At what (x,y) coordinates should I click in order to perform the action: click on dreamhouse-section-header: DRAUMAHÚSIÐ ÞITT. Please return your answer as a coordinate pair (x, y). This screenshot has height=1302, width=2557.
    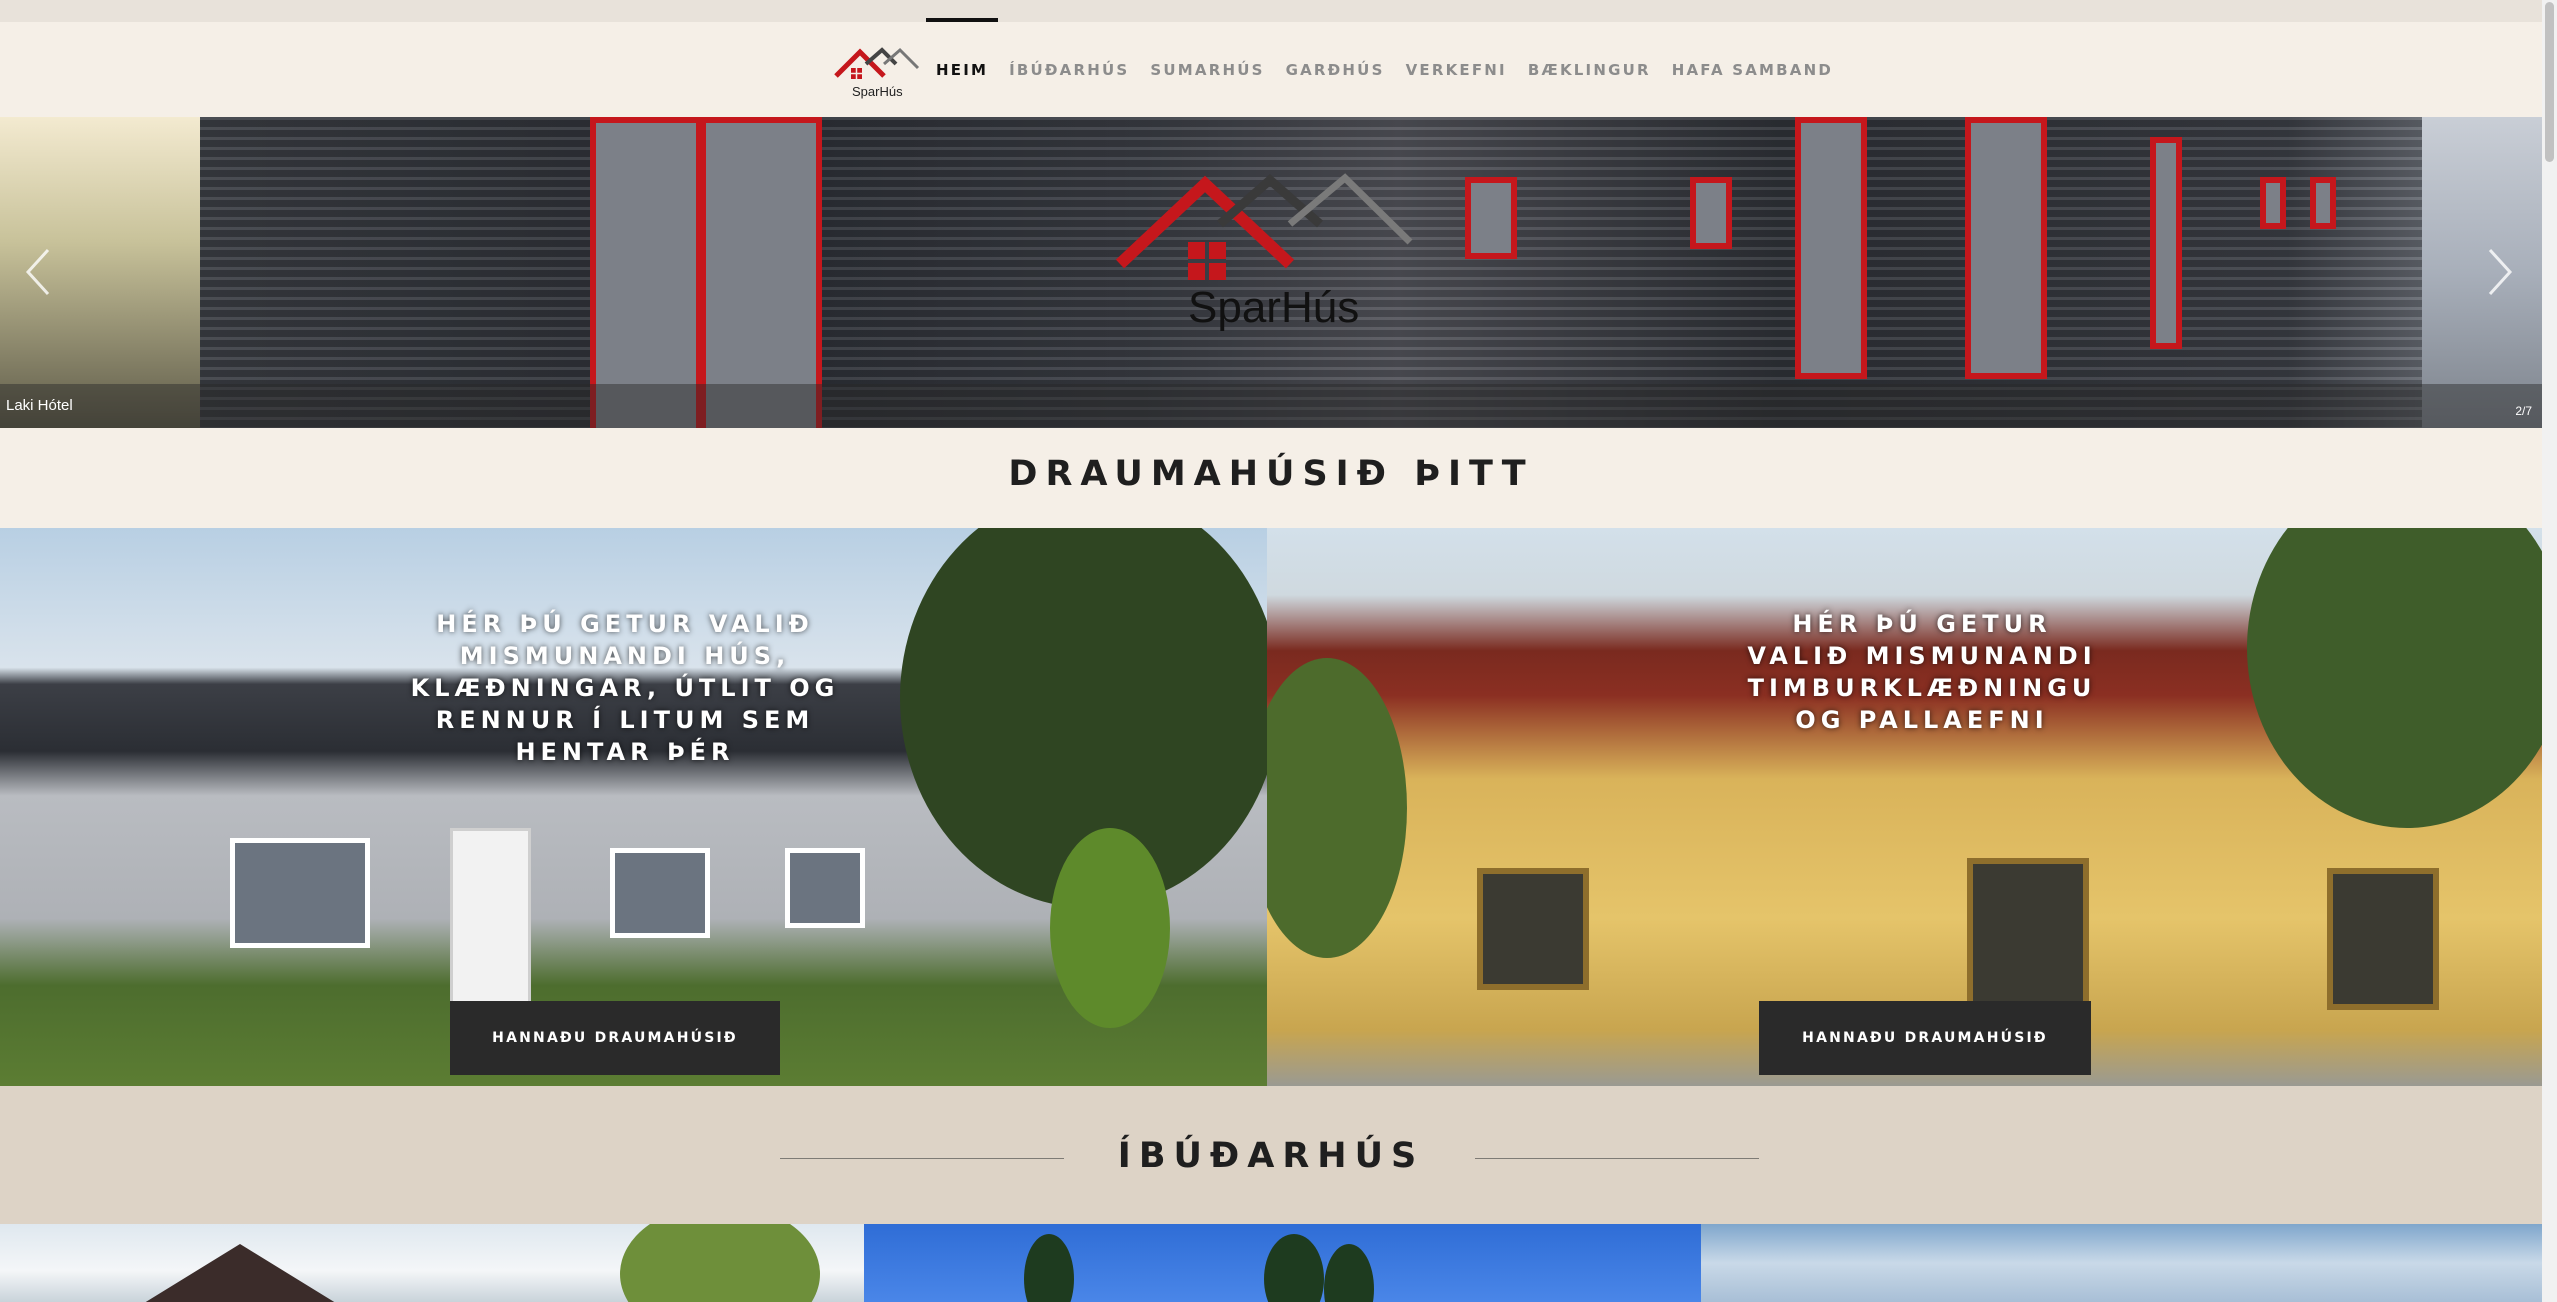
    Looking at the image, I should click on (1271, 478).